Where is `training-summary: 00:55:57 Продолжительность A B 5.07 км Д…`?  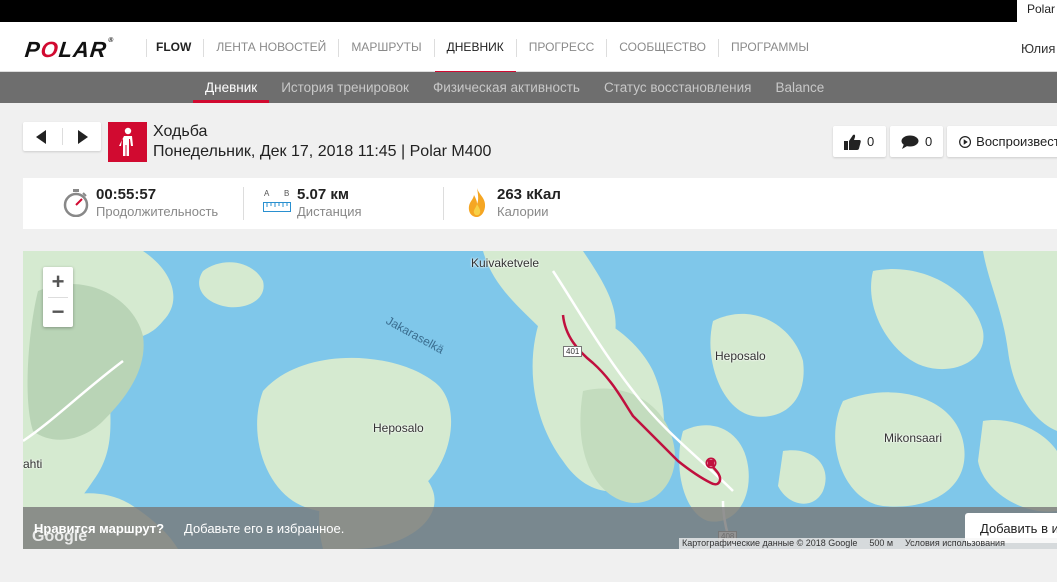 training-summary: 00:55:57 Продолжительность A B 5.07 км Д… is located at coordinates (540, 203).